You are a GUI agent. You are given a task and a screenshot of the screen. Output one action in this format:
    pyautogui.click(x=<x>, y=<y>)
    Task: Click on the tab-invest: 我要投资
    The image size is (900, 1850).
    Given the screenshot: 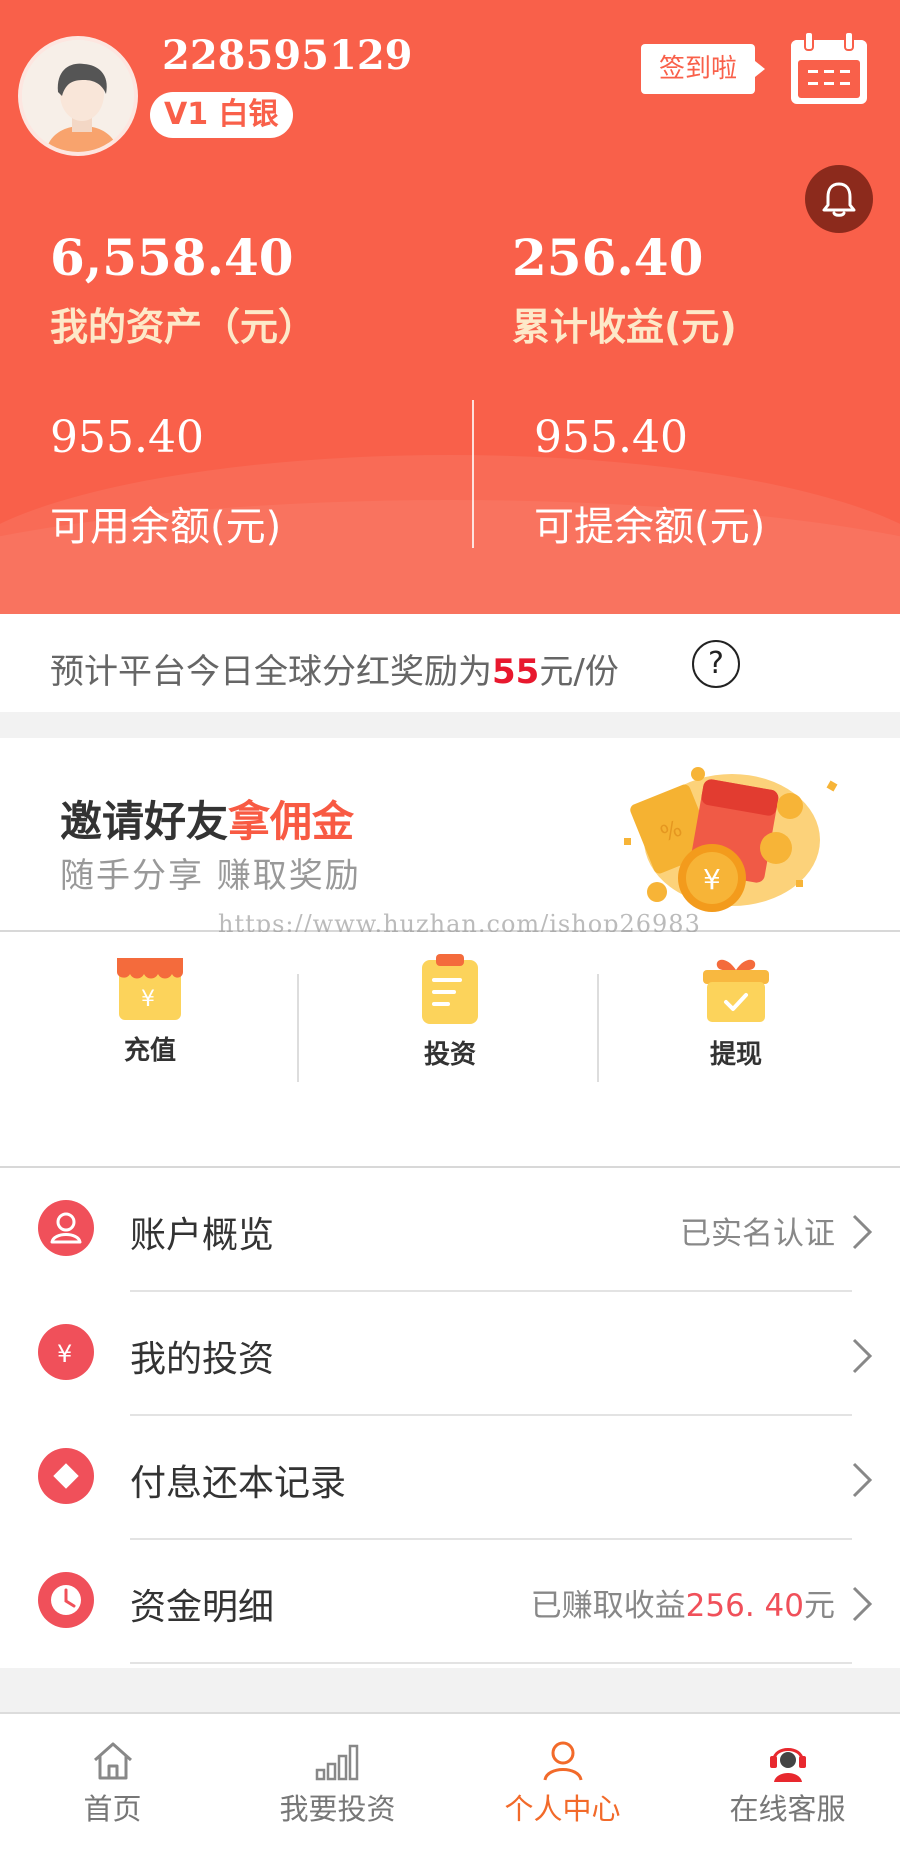 What is the action you would take?
    pyautogui.click(x=337, y=1782)
    